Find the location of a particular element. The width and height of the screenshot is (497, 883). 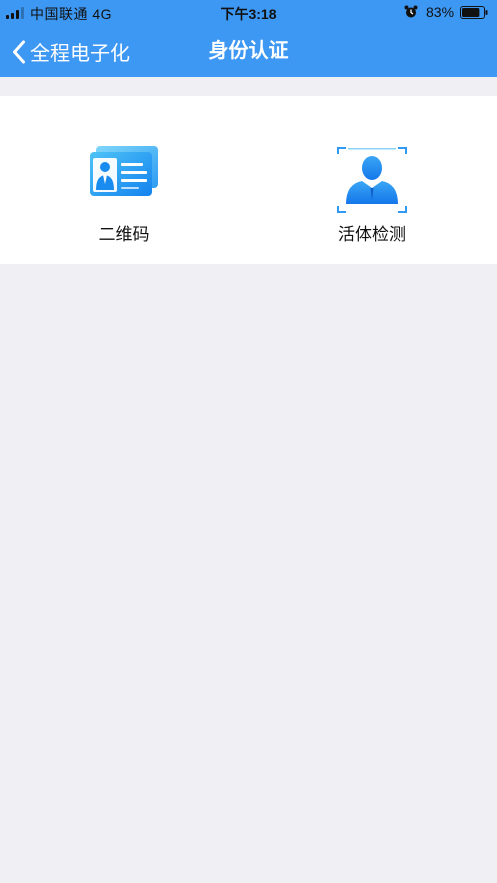

qr-code-option: 二维码 is located at coordinates (124, 180).